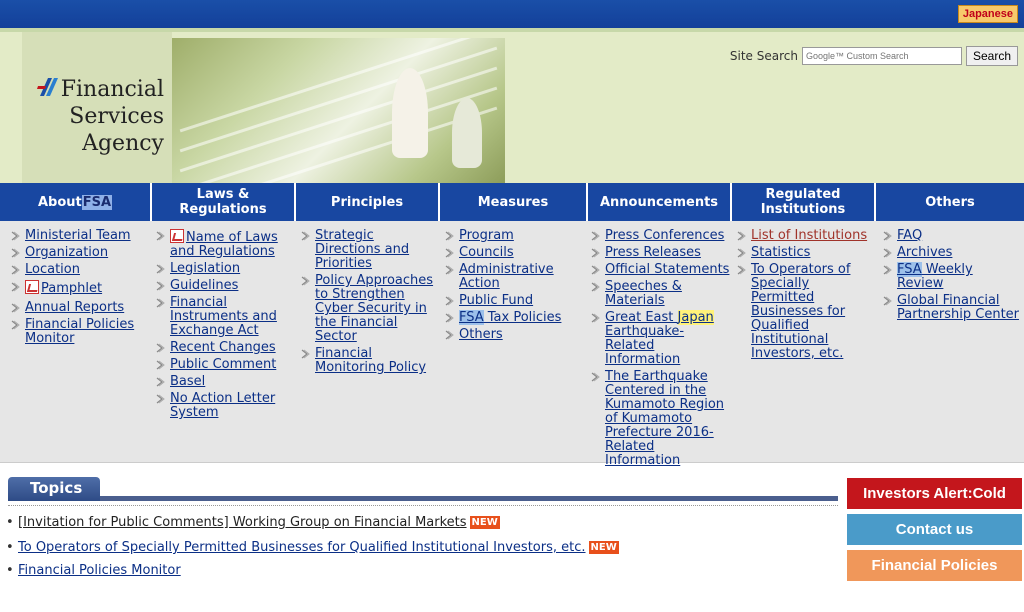 This screenshot has width=1024, height=612. I want to click on list-item: Councils, so click(512, 253).